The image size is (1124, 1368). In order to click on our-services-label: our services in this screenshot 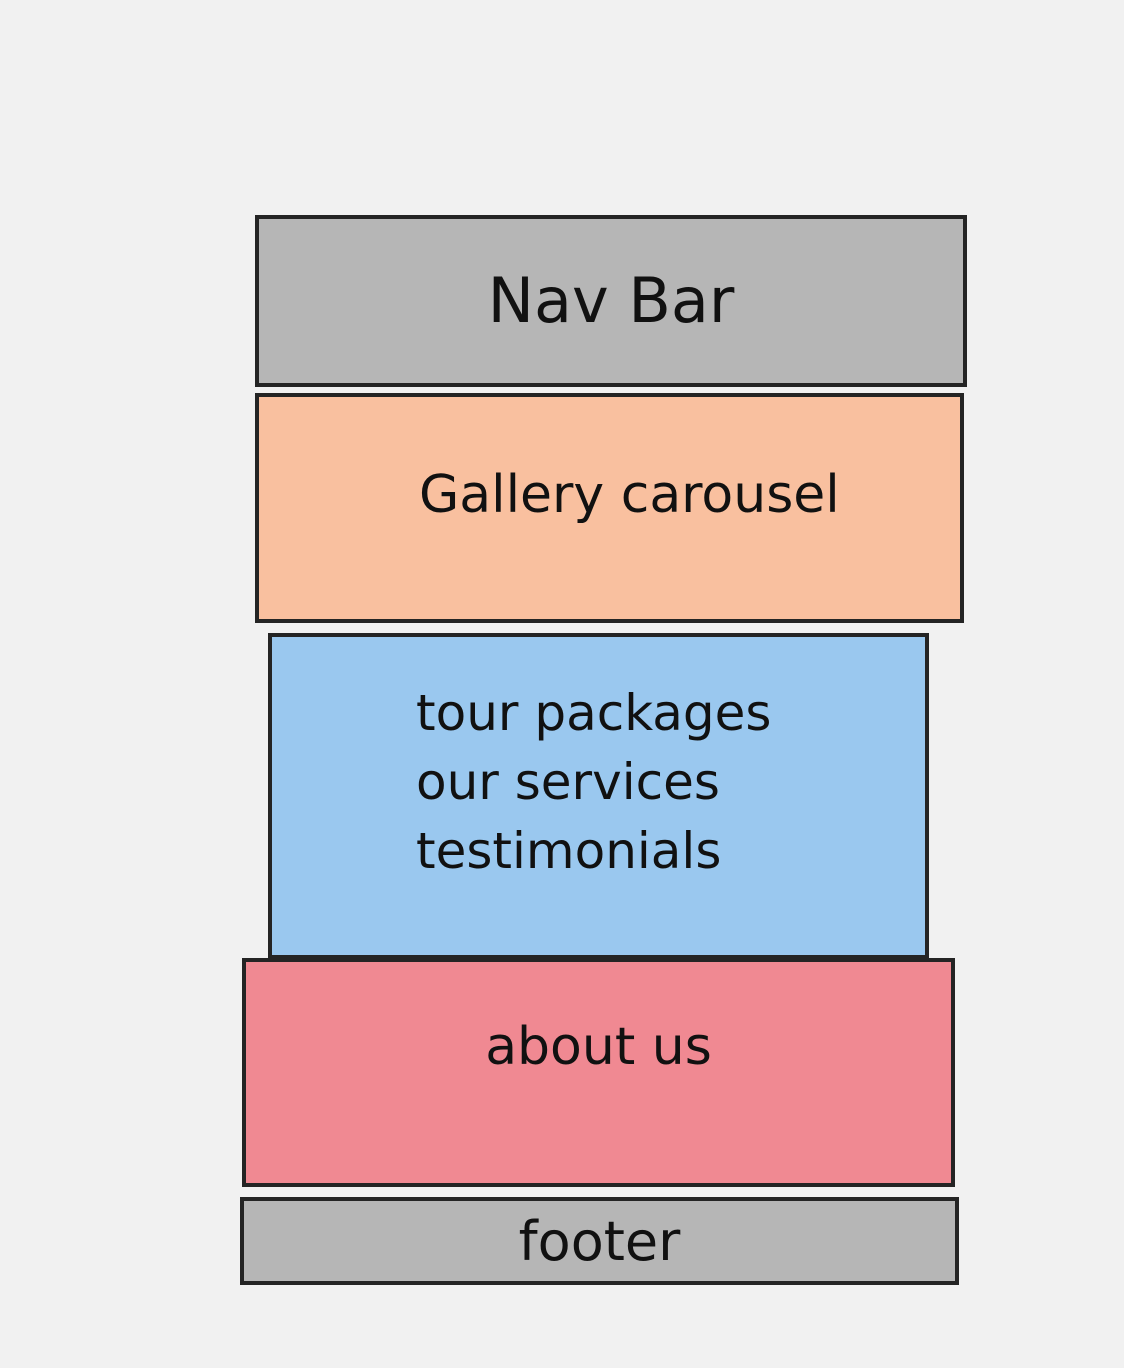, I will do `click(568, 782)`.